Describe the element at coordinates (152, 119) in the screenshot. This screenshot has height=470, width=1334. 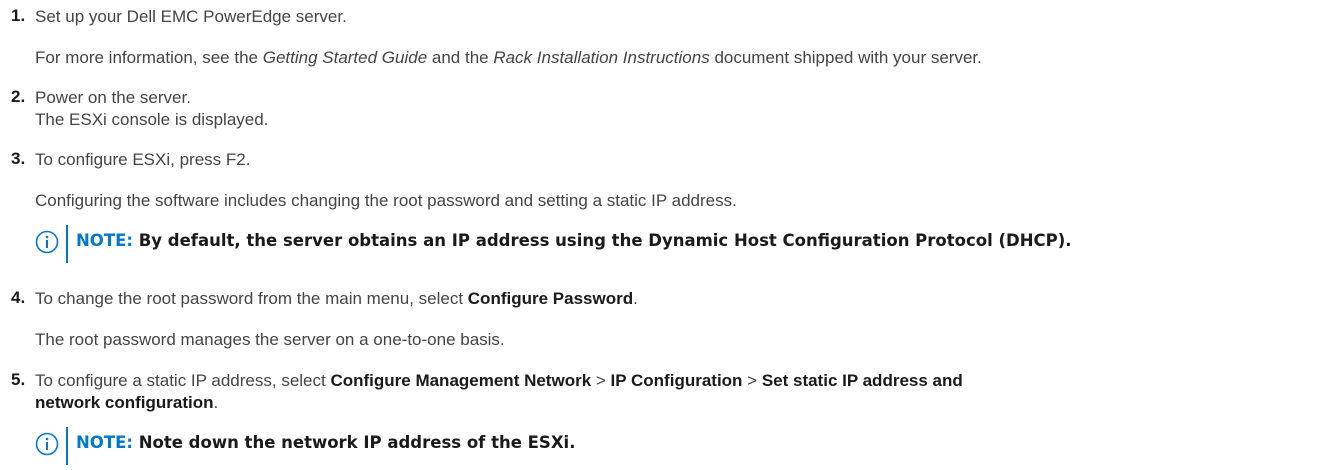
I see `step-2-result: The ESXi console is displayed.` at that location.